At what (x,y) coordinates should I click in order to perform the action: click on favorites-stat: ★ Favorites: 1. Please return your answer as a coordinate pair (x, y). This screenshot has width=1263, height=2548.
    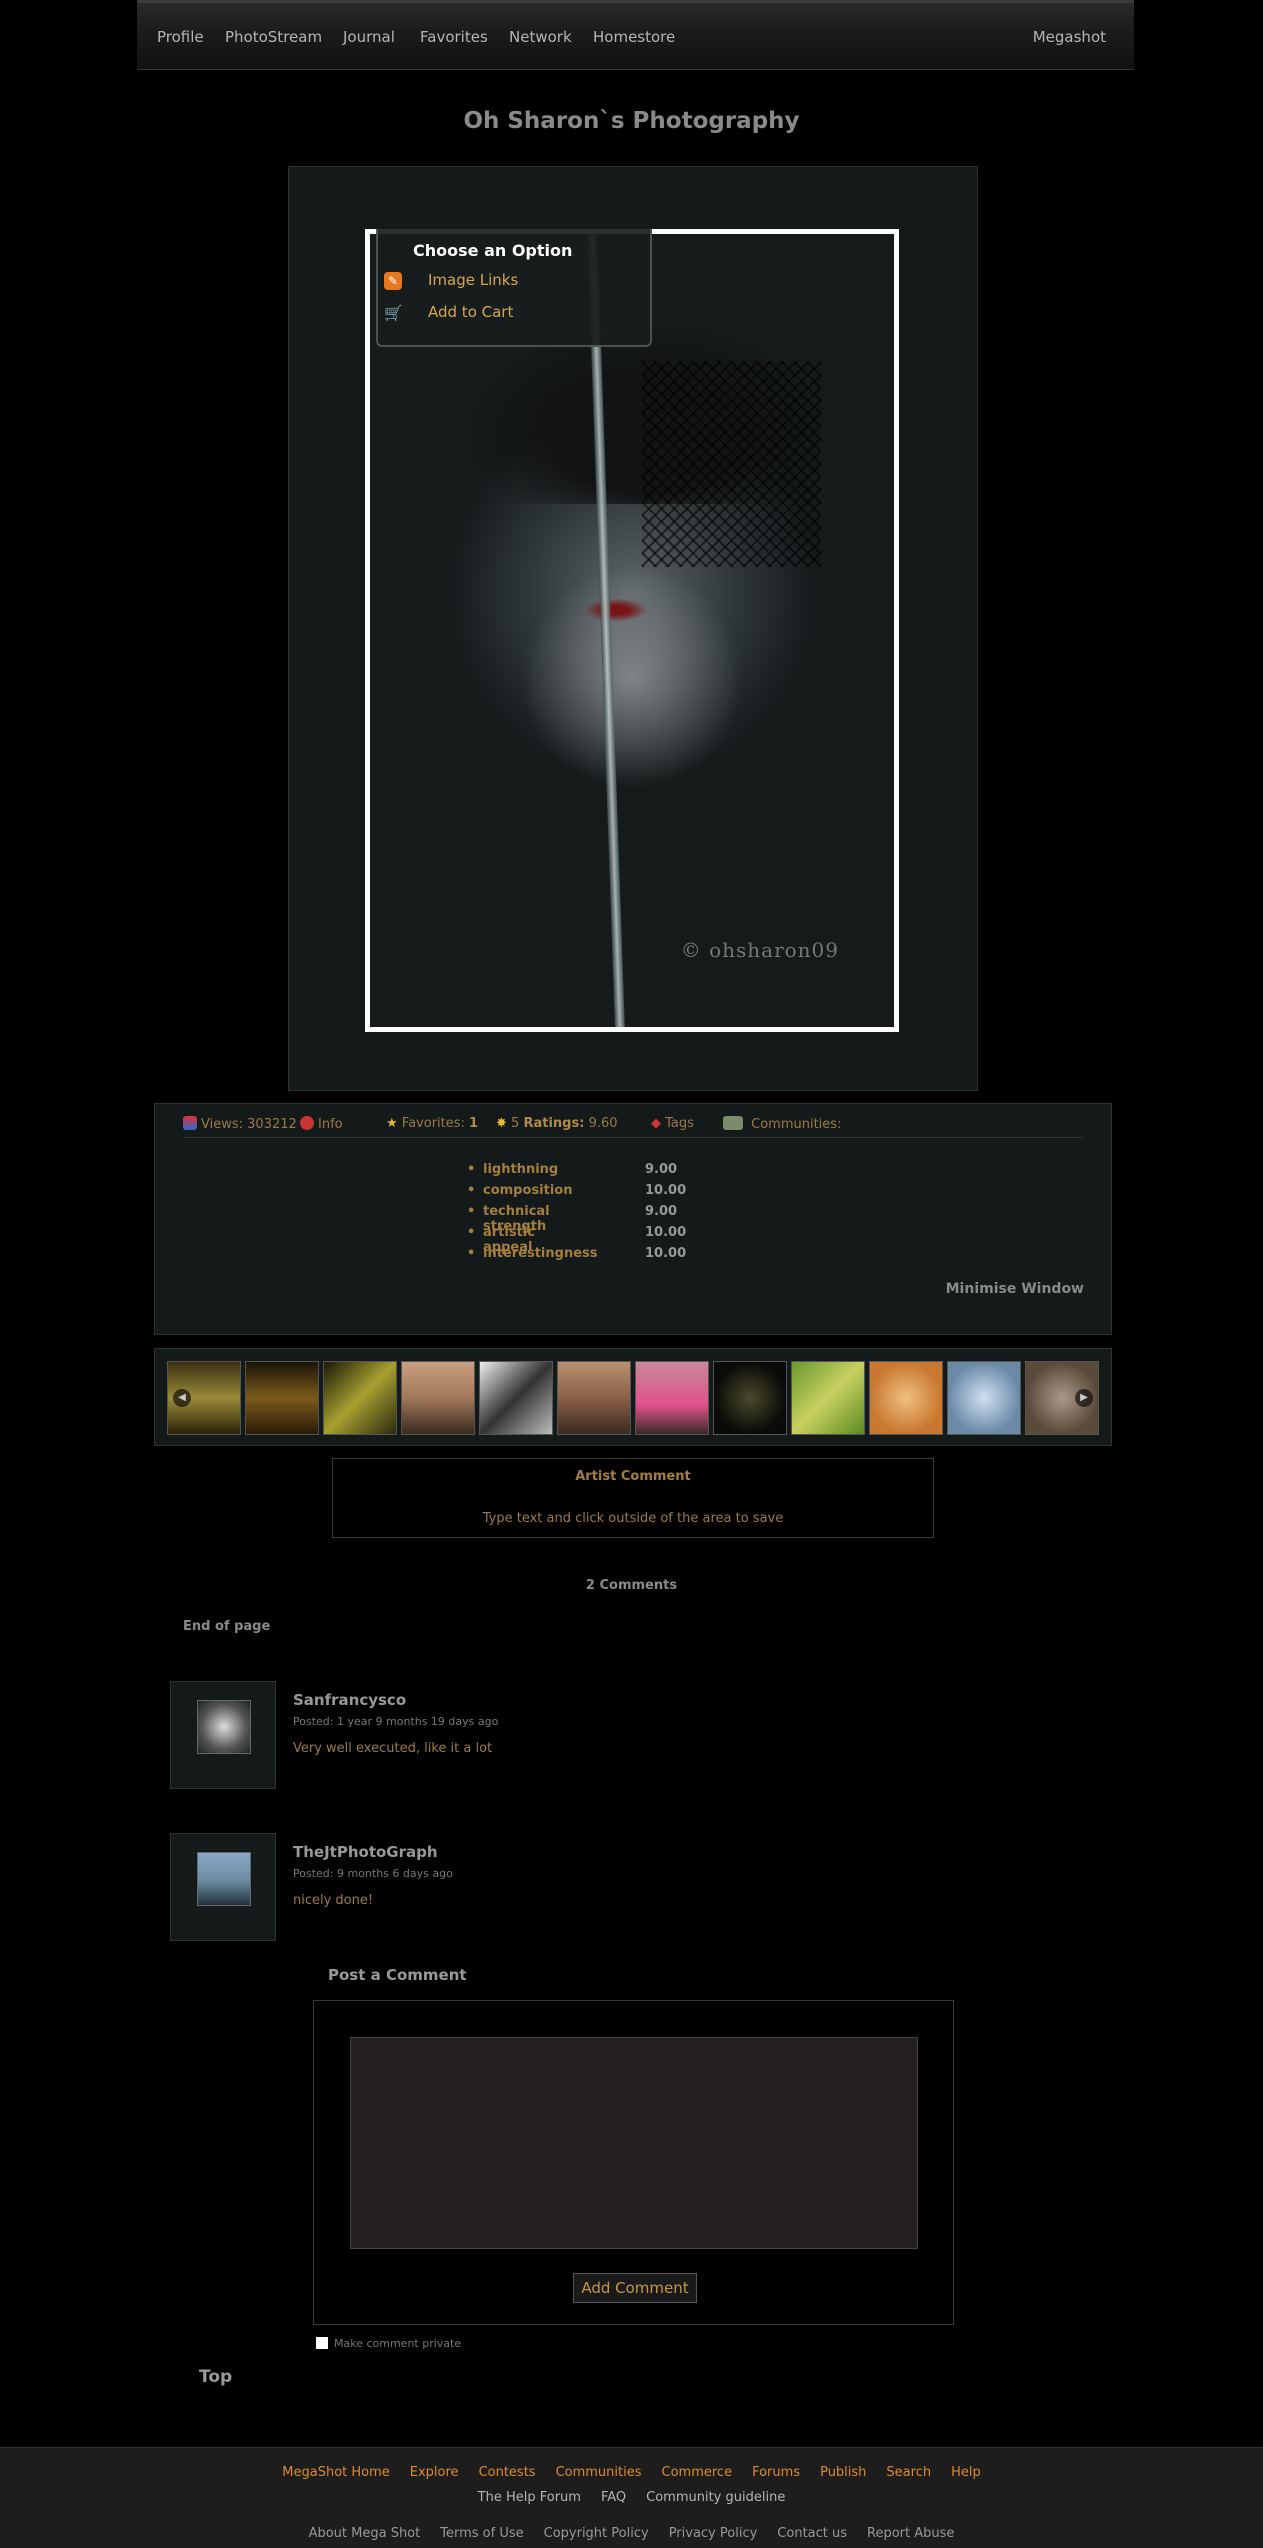
    Looking at the image, I should click on (432, 1123).